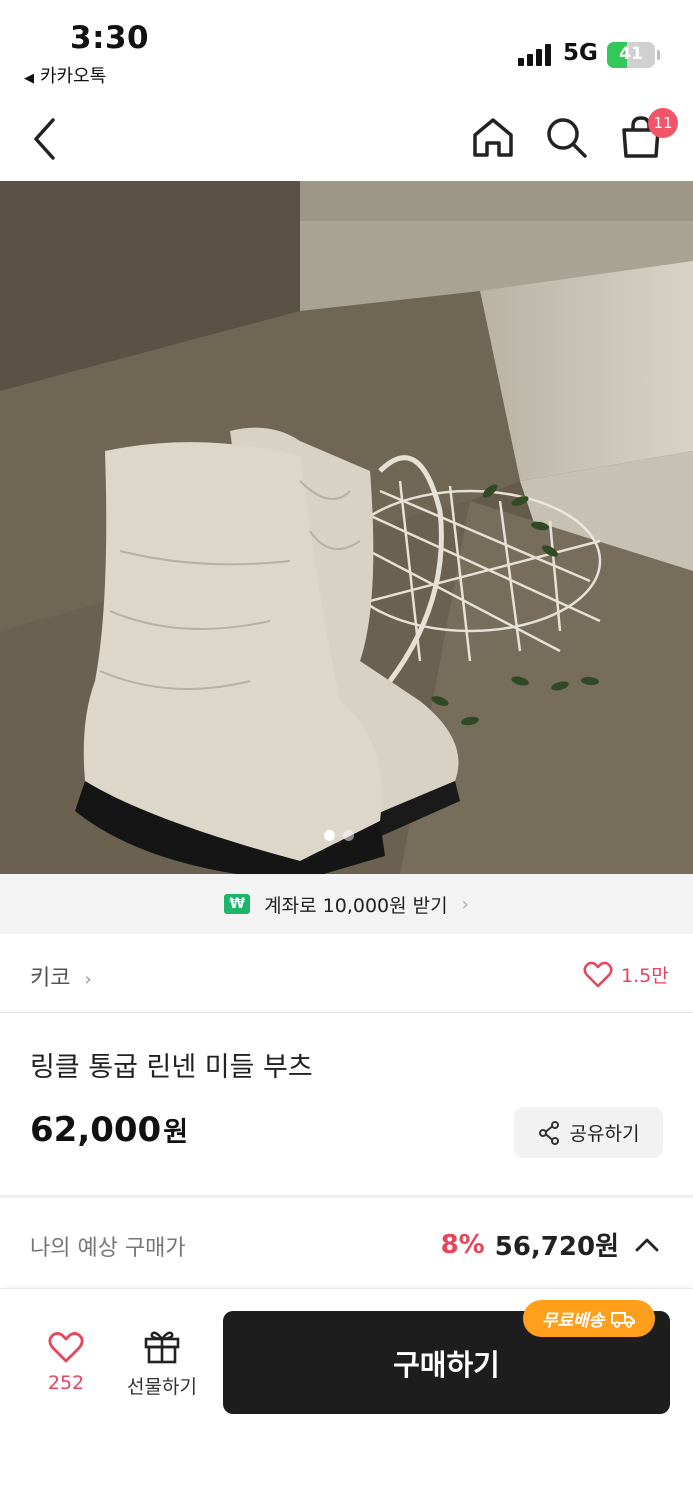 This screenshot has height=1500, width=693. What do you see at coordinates (348, 835) in the screenshot?
I see `page-dot` at bounding box center [348, 835].